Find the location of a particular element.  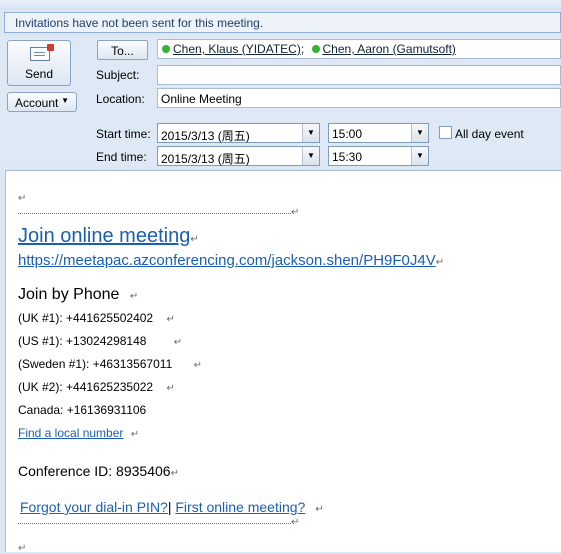

find-local-row: Find a local number ↵ is located at coordinates (78, 433).